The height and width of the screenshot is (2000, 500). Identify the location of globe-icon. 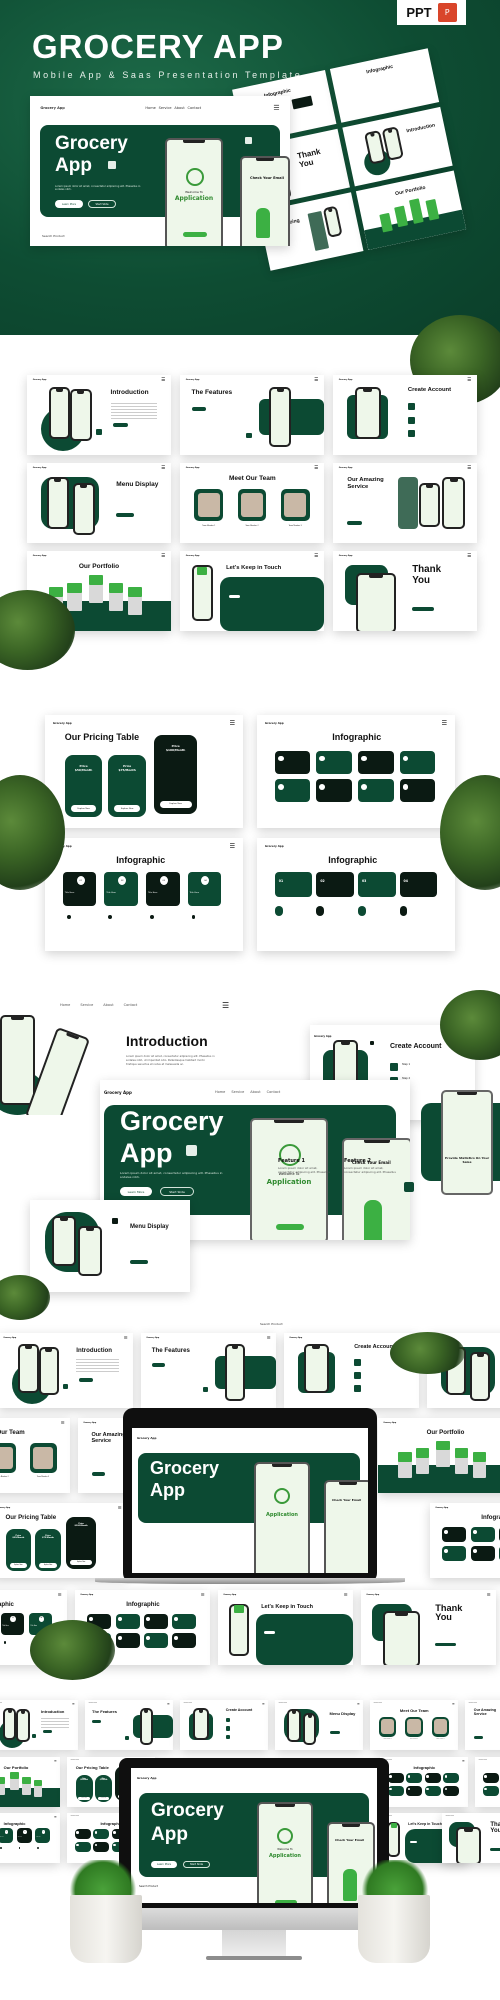
(285, 1836).